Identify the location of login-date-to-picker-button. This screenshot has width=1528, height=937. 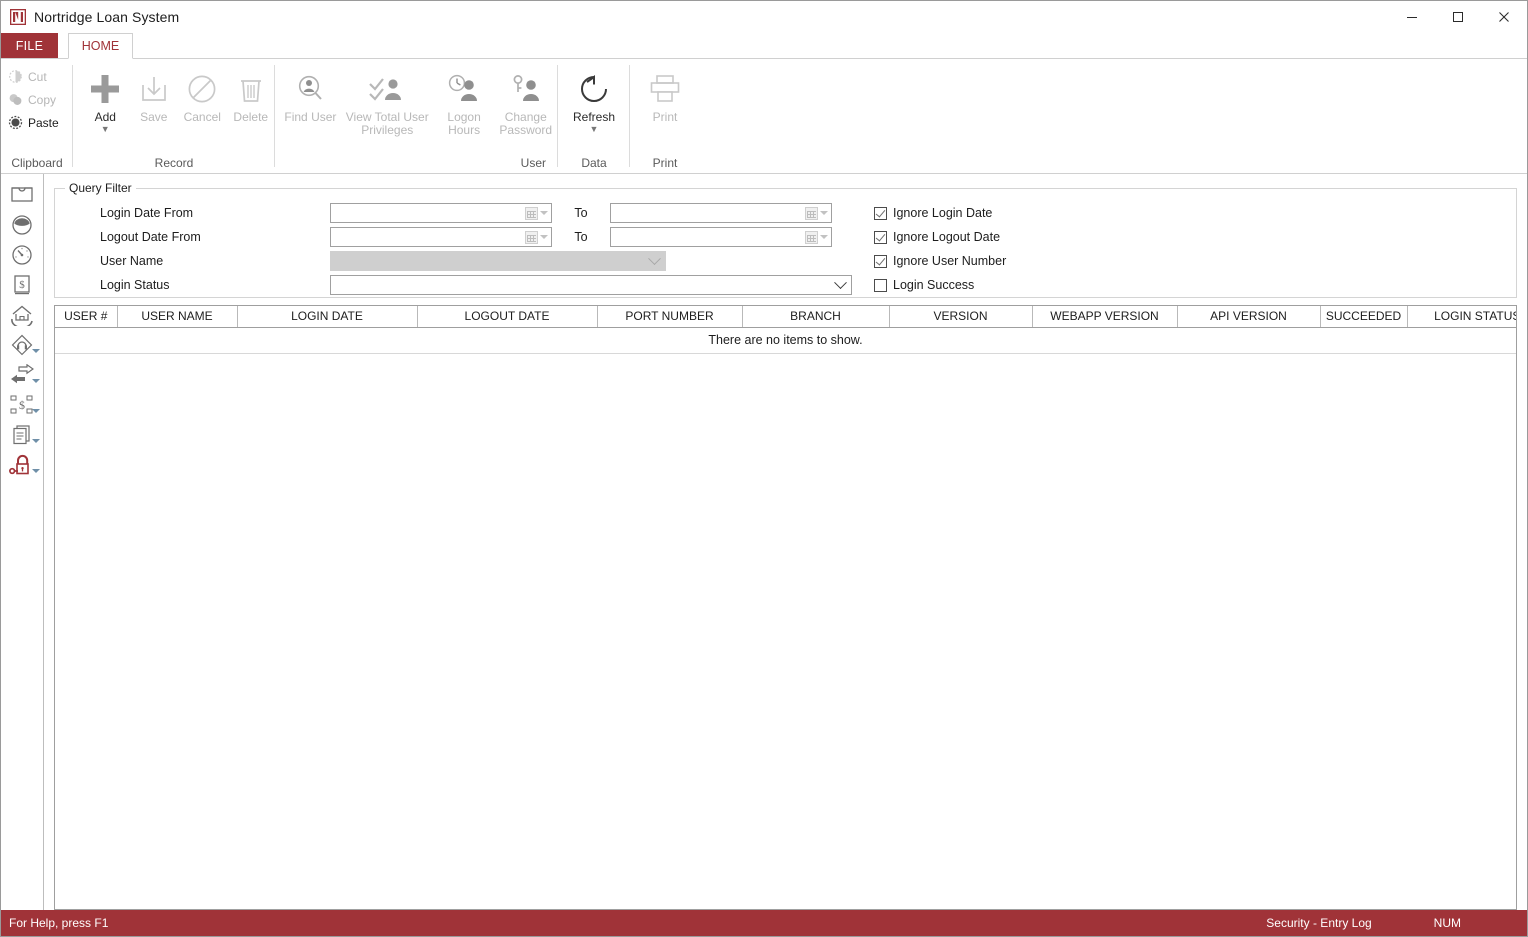
(818, 213).